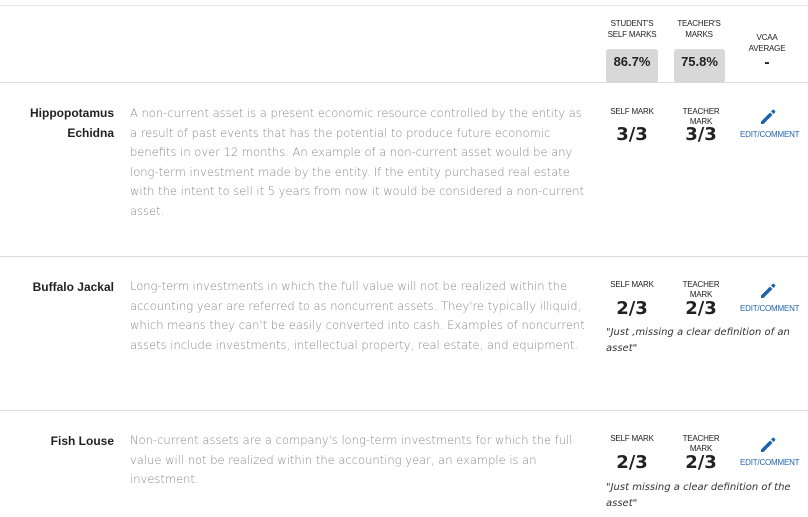 The image size is (808, 517). Describe the element at coordinates (82, 441) in the screenshot. I see `student-name: Fish Louse` at that location.